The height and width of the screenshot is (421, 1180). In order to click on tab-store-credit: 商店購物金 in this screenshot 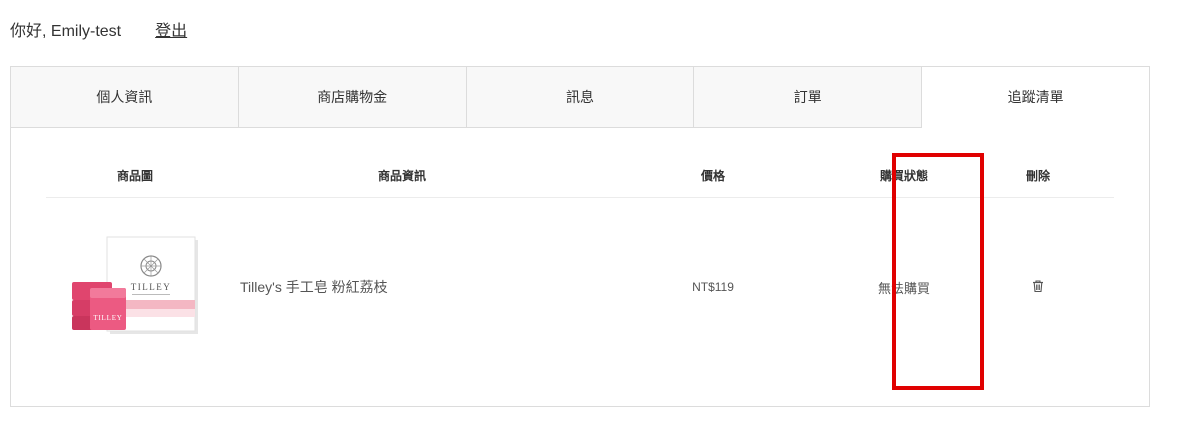, I will do `click(352, 97)`.